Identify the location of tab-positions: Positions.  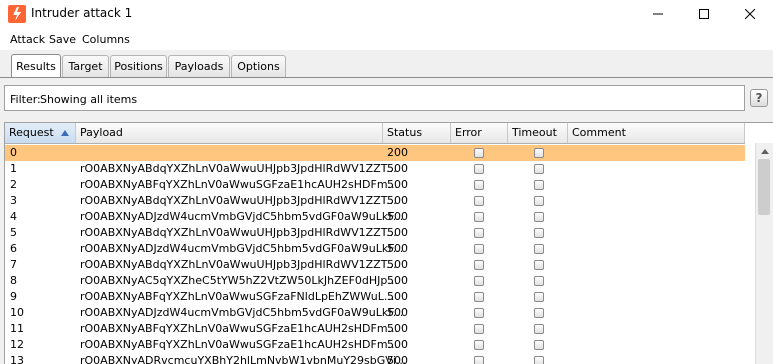
(138, 66).